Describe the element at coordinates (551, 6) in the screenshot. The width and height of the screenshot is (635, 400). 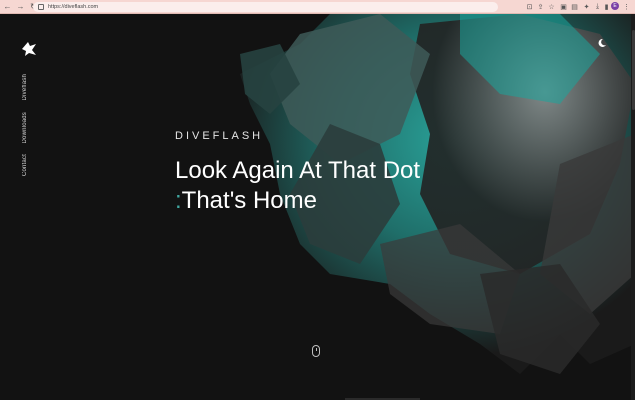
I see `bookmark-star-icon: ☆` at that location.